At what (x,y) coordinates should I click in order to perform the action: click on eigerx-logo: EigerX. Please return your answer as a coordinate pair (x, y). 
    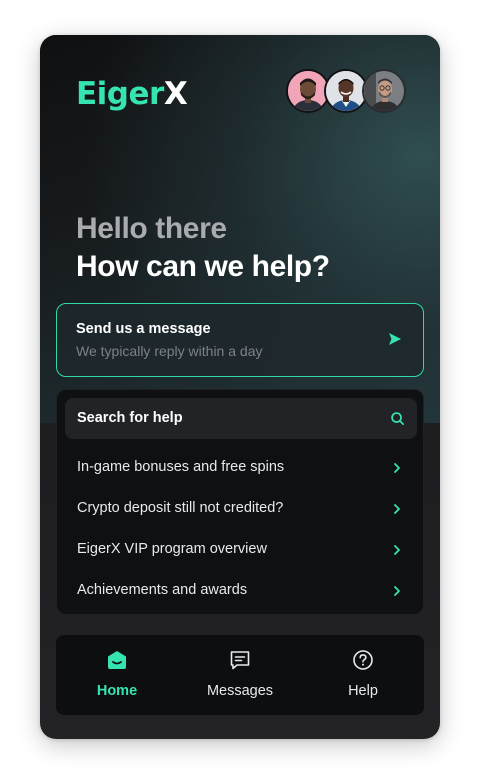
    Looking at the image, I should click on (132, 94).